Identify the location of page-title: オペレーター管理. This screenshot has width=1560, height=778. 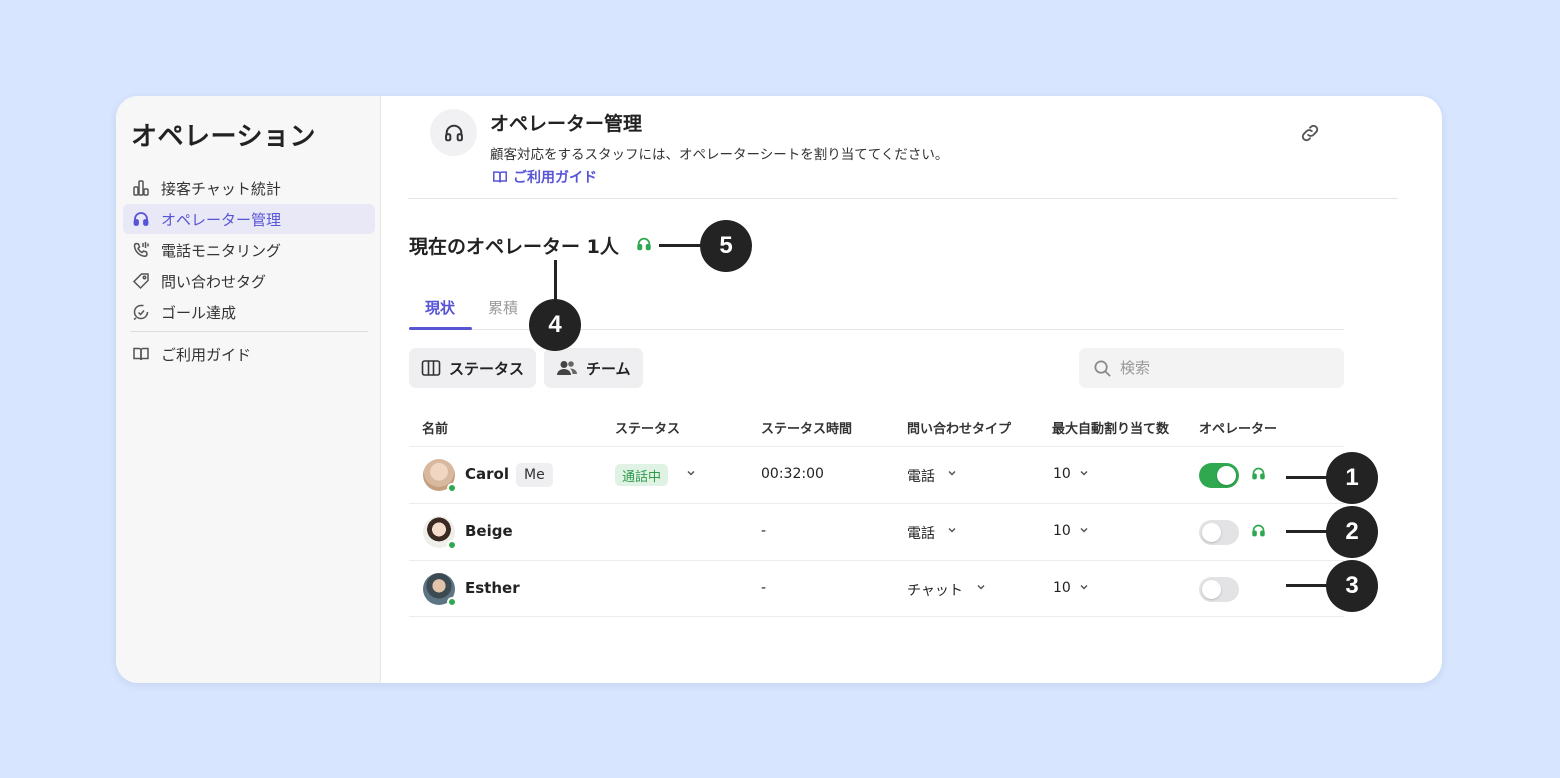
(566, 124).